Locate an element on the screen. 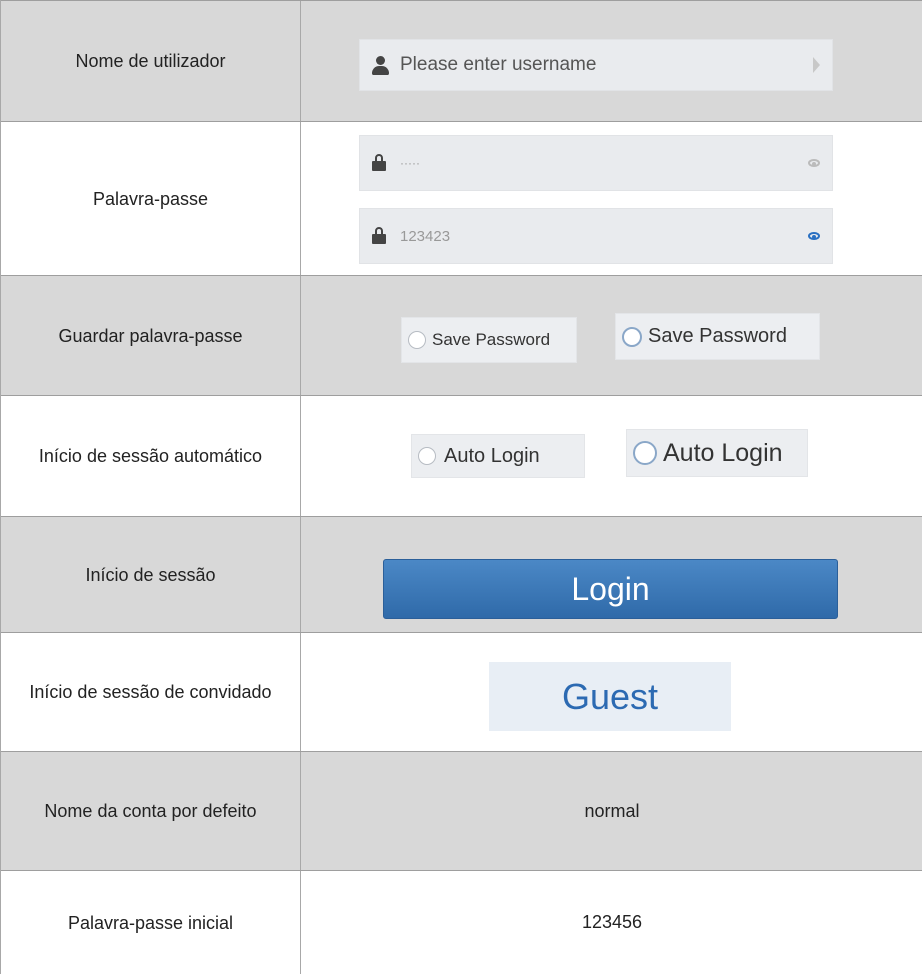 The width and height of the screenshot is (922, 974). save-password-checked: Save Password is located at coordinates (717, 336).